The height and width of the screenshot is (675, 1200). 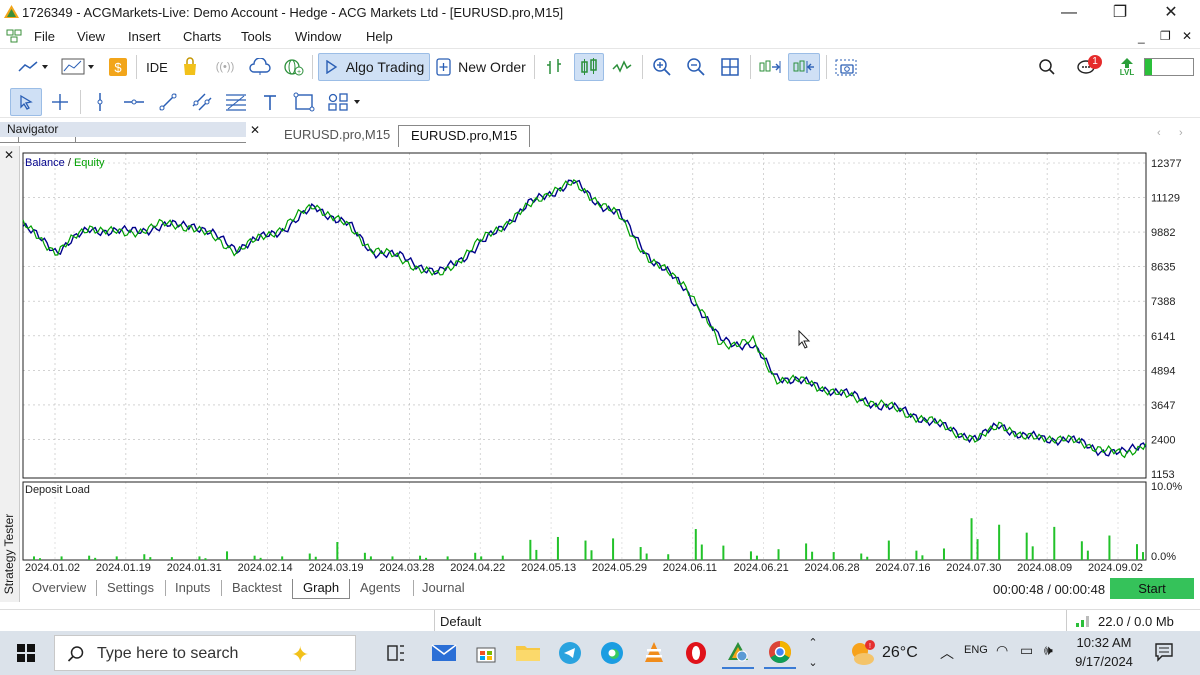 What do you see at coordinates (225, 67) in the screenshot?
I see `signals-button: ((•))` at bounding box center [225, 67].